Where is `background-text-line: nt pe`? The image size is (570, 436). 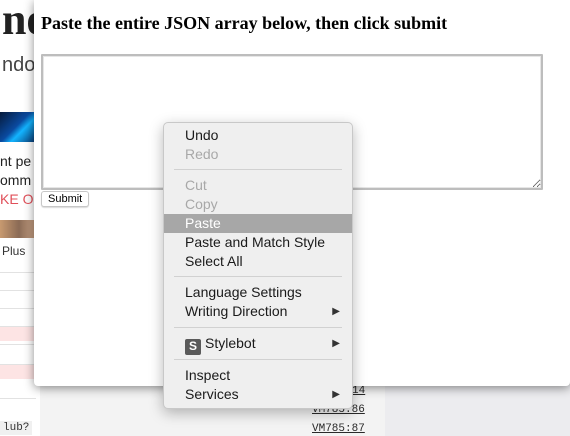
background-text-line: nt pe is located at coordinates (16, 161).